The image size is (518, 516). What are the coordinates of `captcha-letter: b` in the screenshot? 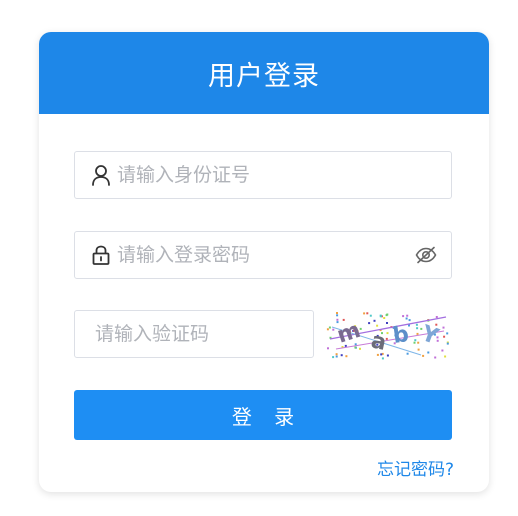 It's located at (400, 335).